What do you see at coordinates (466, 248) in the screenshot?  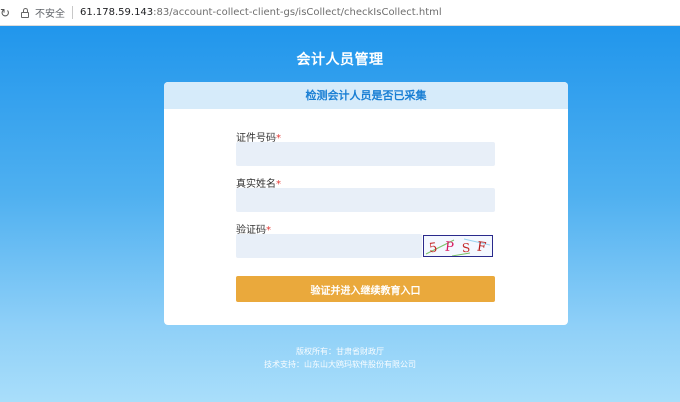 I see `captcha-char: S` at bounding box center [466, 248].